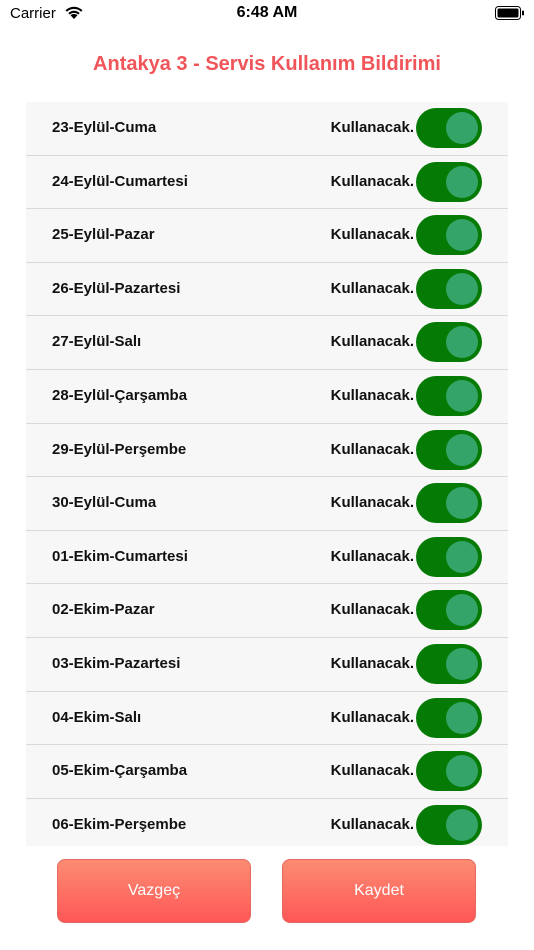  I want to click on day-label: 28-Eylül-Çarşamba, so click(120, 395).